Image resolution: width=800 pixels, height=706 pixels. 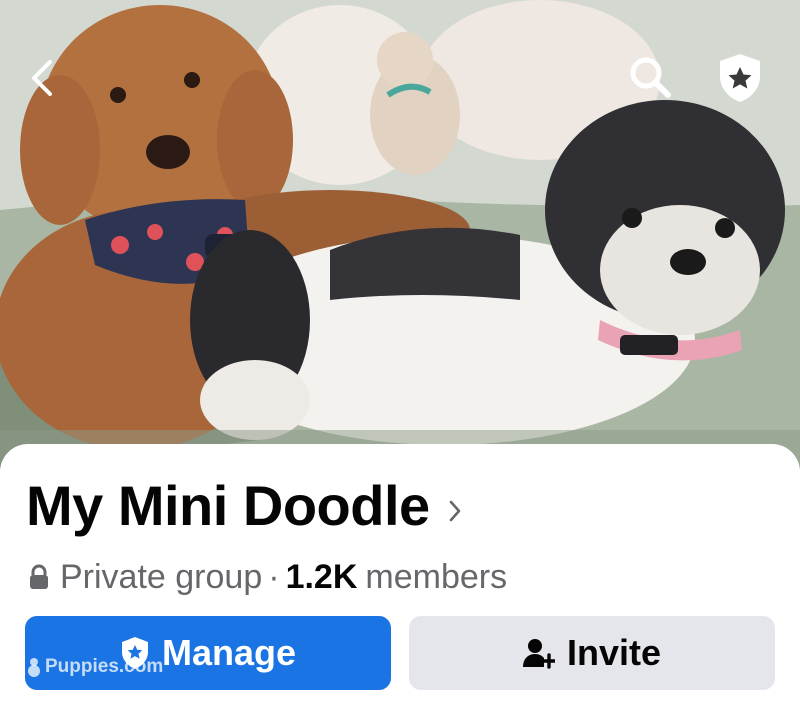 What do you see at coordinates (39, 577) in the screenshot?
I see `lock-icon` at bounding box center [39, 577].